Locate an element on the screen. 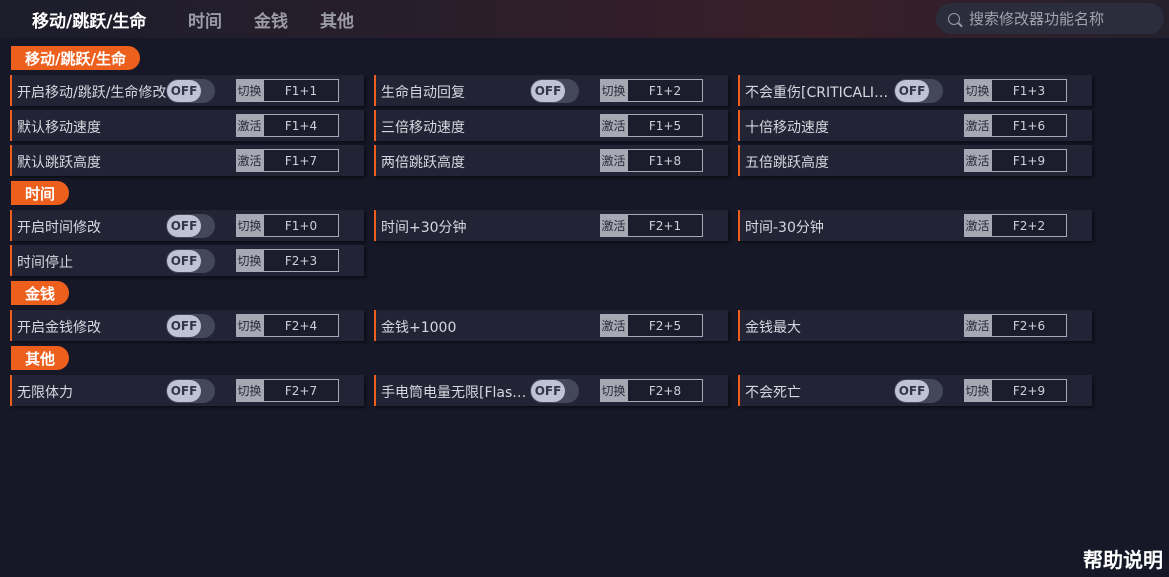 This screenshot has width=1169, height=577. hotkey-button: 切换 F2+3 is located at coordinates (287, 260).